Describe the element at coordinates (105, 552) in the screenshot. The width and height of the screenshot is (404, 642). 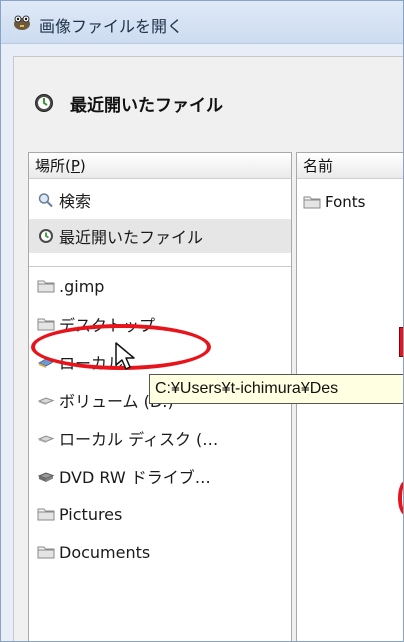
I see `place-item-label: Documents` at that location.